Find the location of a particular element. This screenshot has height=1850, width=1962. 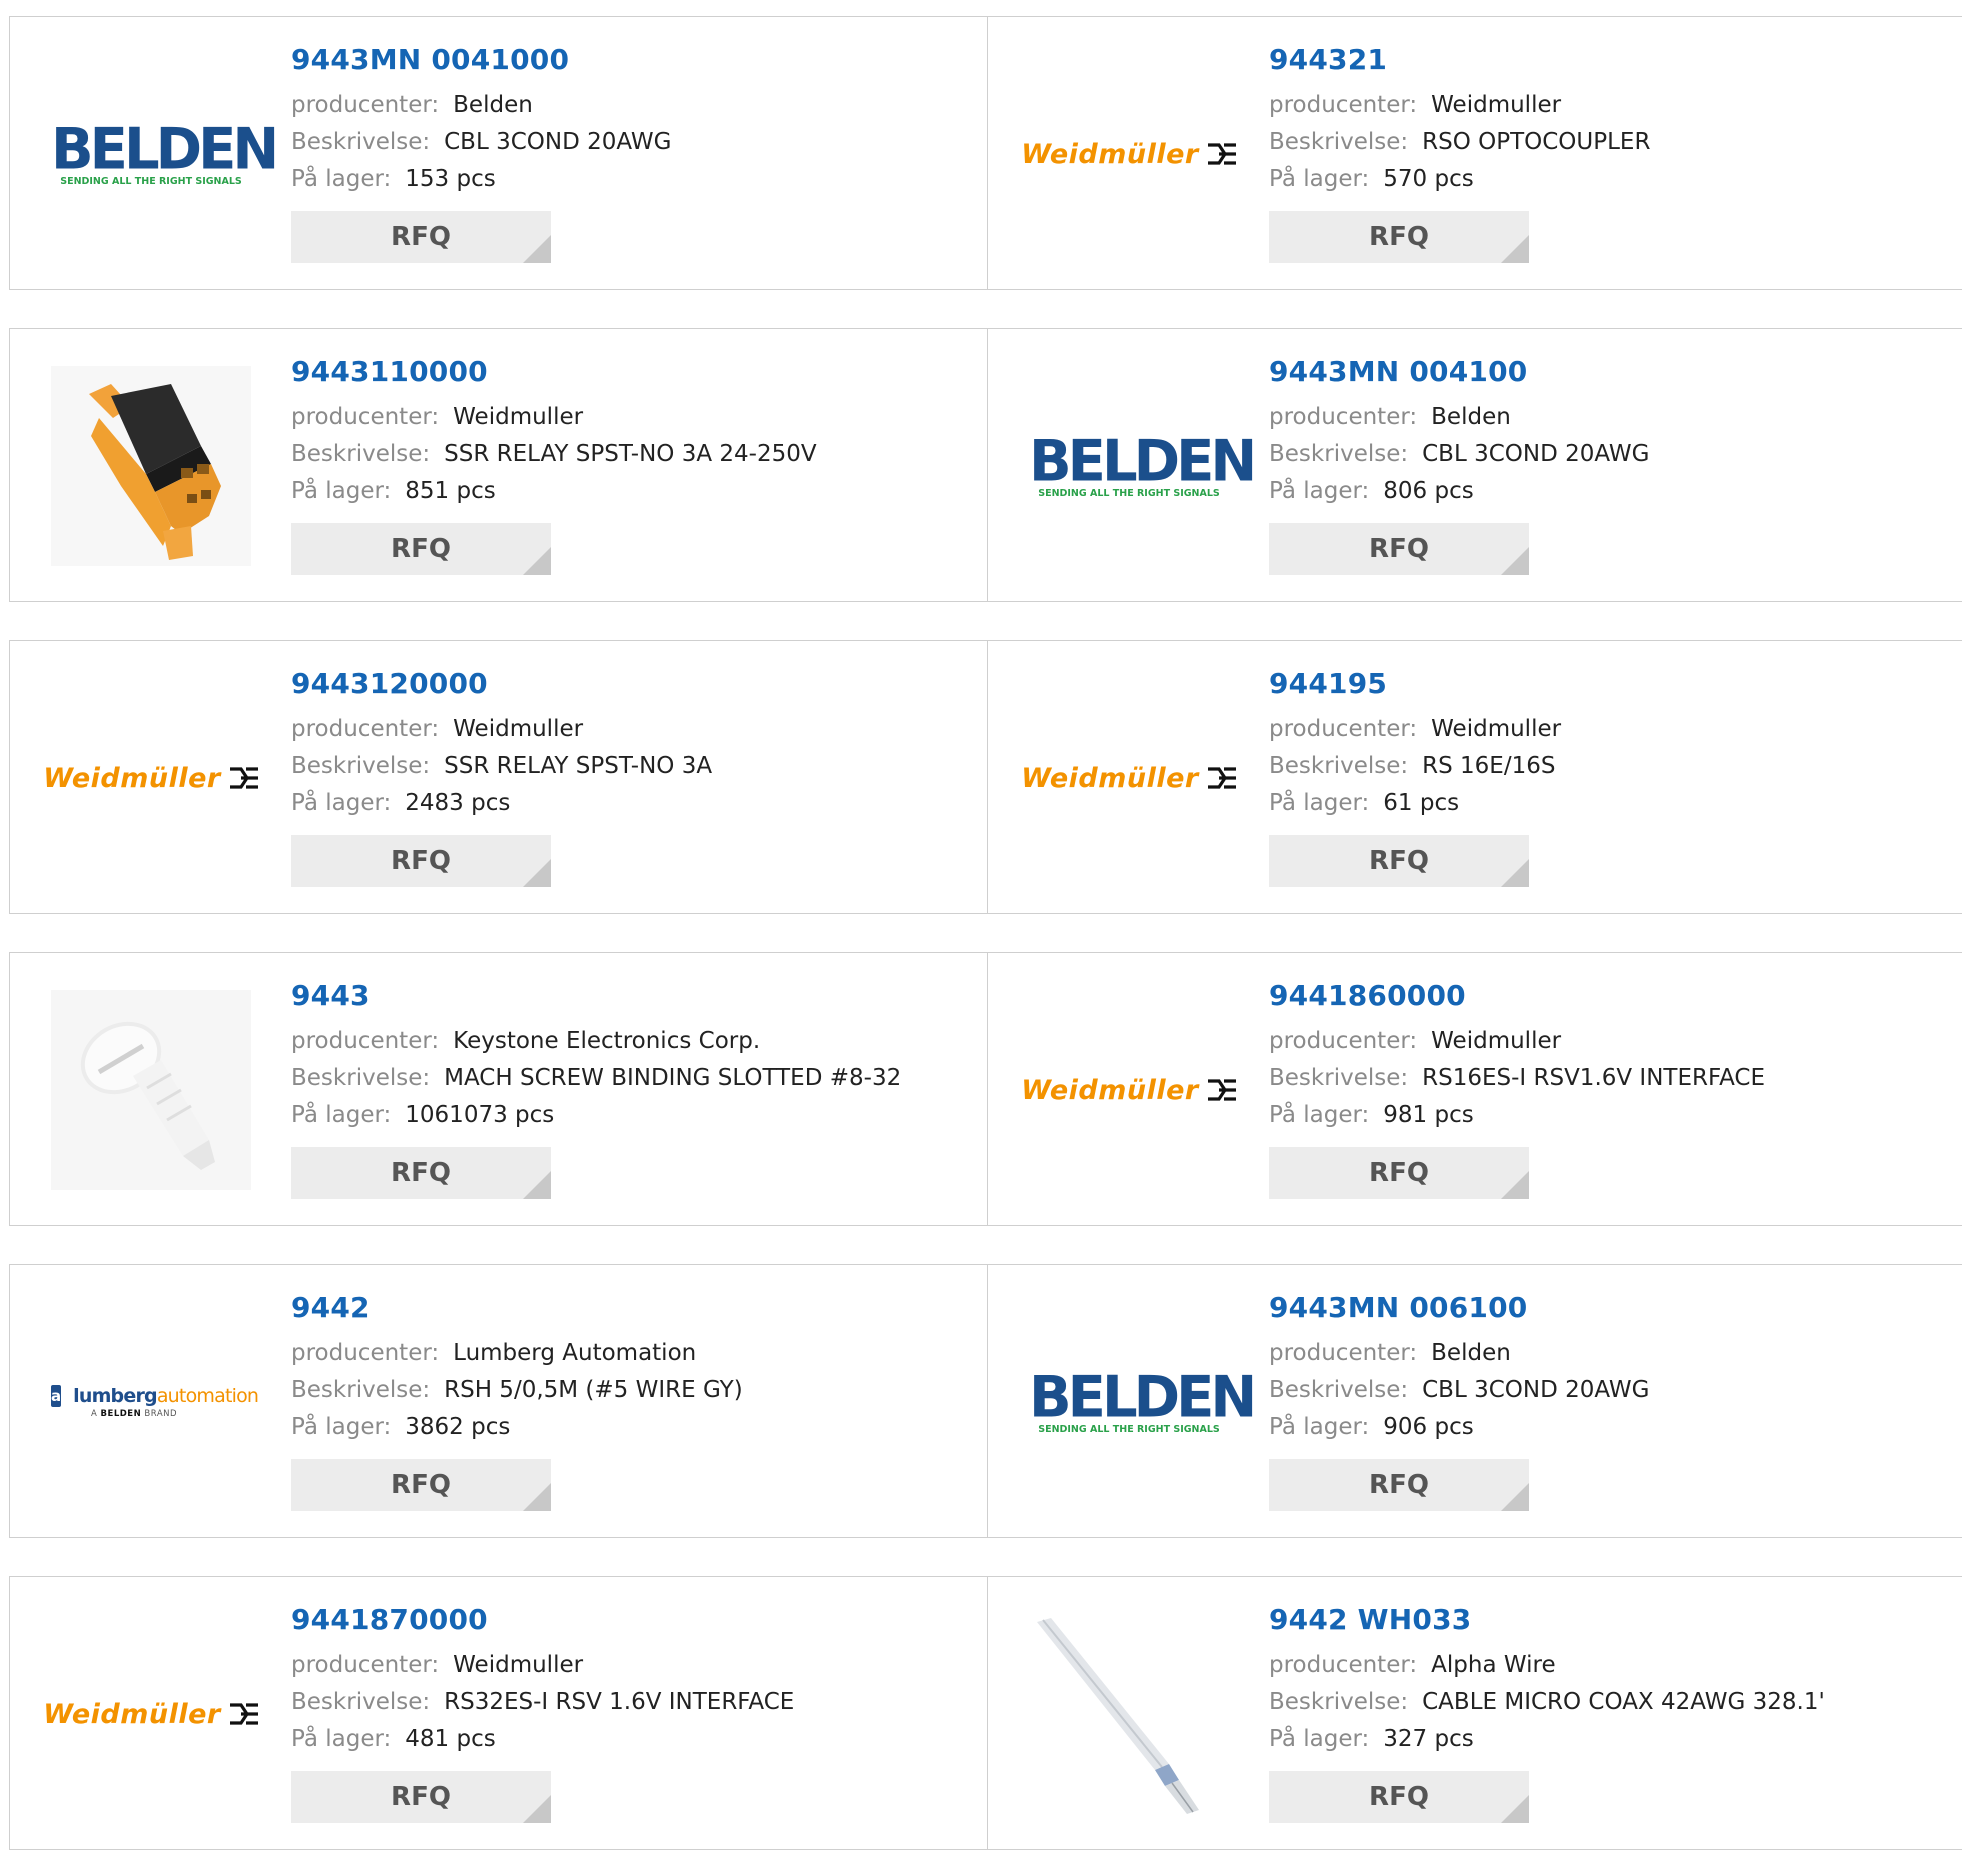

part-number-link: 9443MN 004100 is located at coordinates (1459, 372).